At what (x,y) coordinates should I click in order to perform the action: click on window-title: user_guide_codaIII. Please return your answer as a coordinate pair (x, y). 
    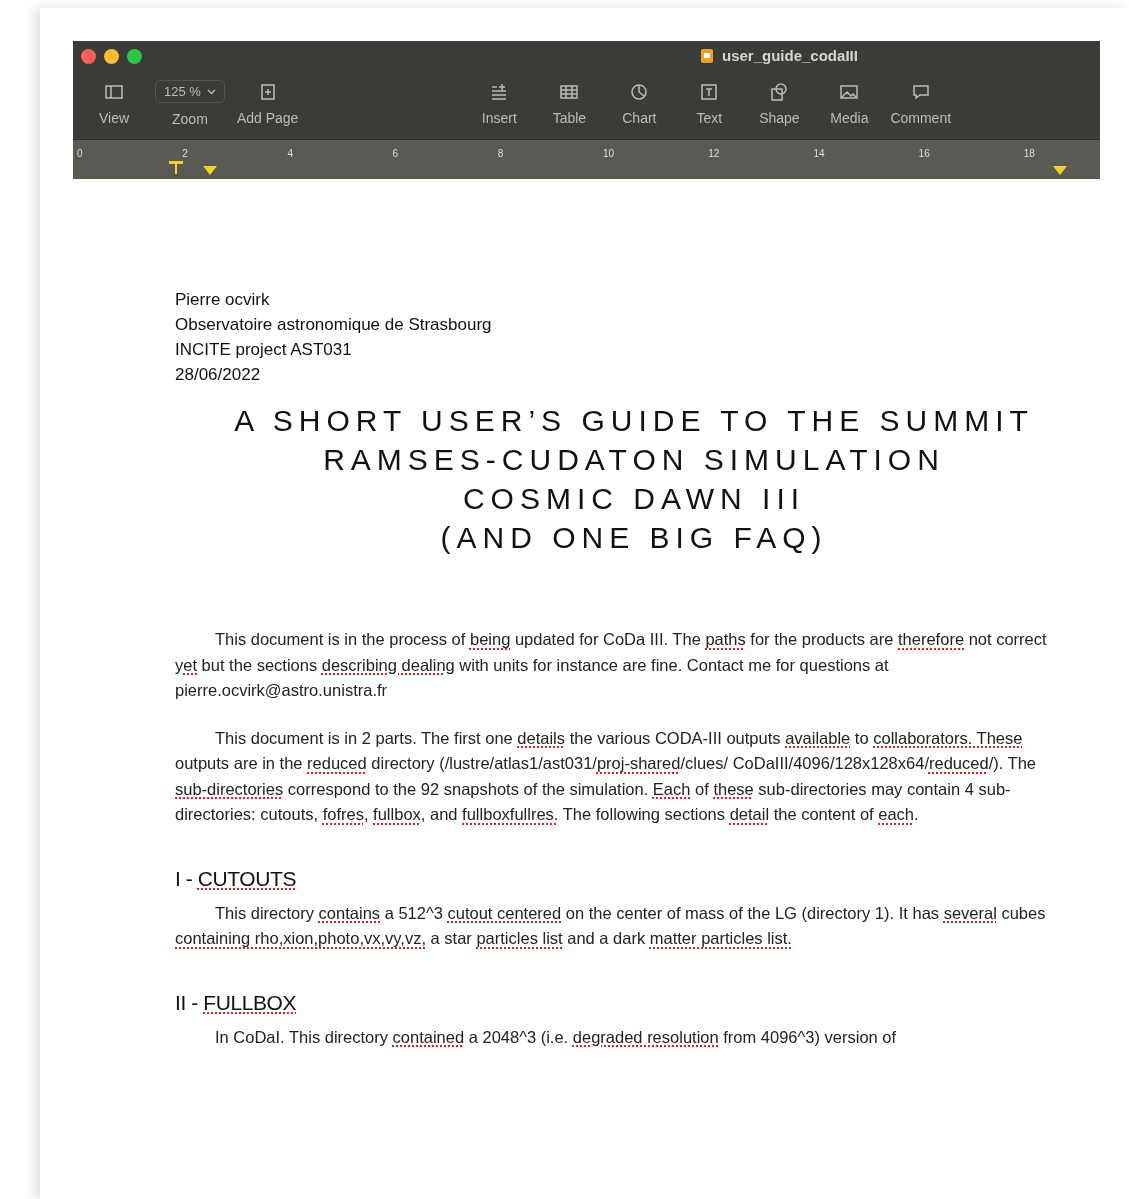
    Looking at the image, I should click on (790, 55).